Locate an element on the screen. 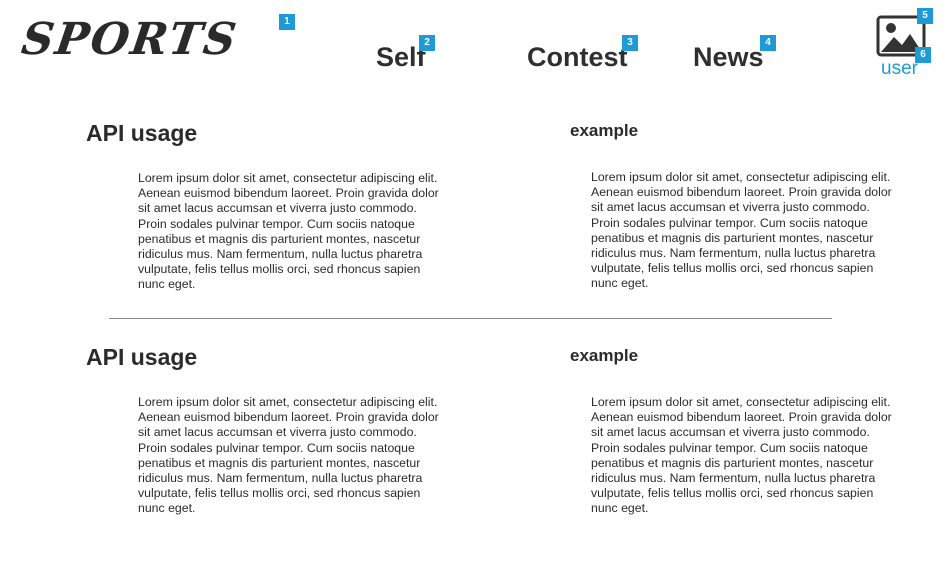  annotation-marker: 1 is located at coordinates (287, 22).